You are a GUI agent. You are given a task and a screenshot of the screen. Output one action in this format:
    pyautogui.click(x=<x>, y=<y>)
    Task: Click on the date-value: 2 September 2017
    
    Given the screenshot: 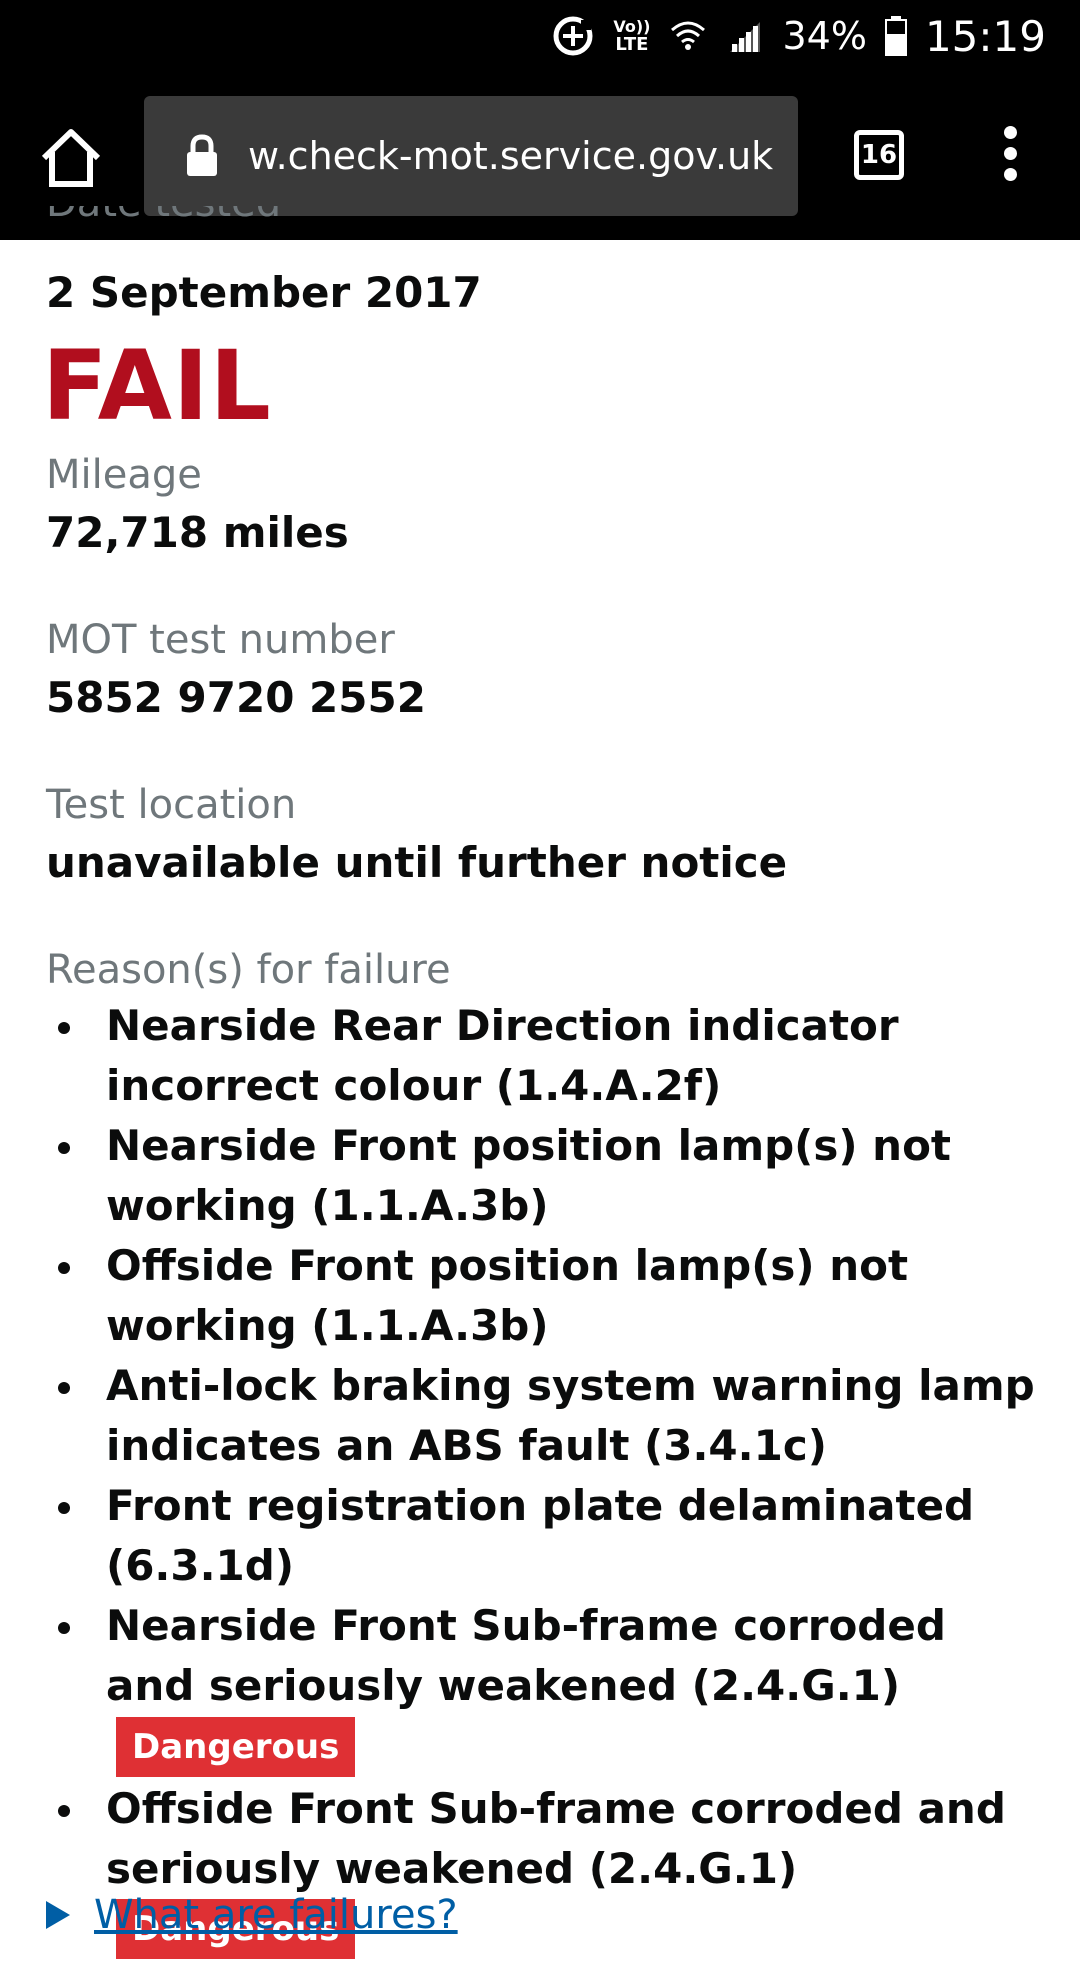 What is the action you would take?
    pyautogui.click(x=264, y=292)
    